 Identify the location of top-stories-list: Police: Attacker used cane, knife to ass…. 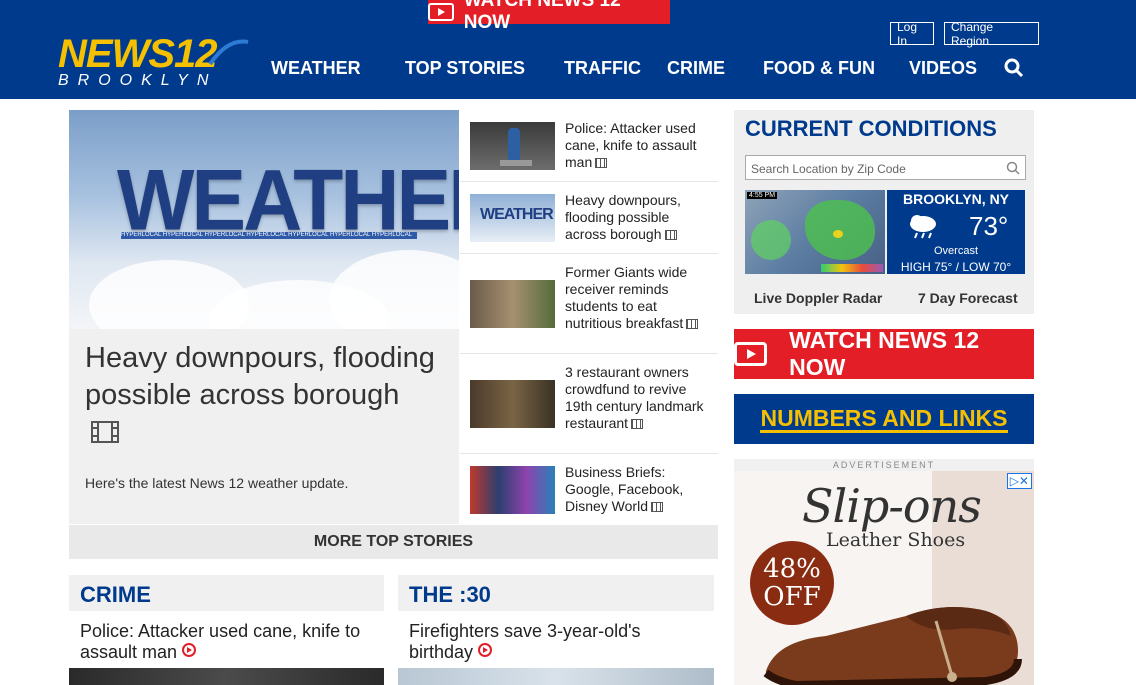
(589, 317).